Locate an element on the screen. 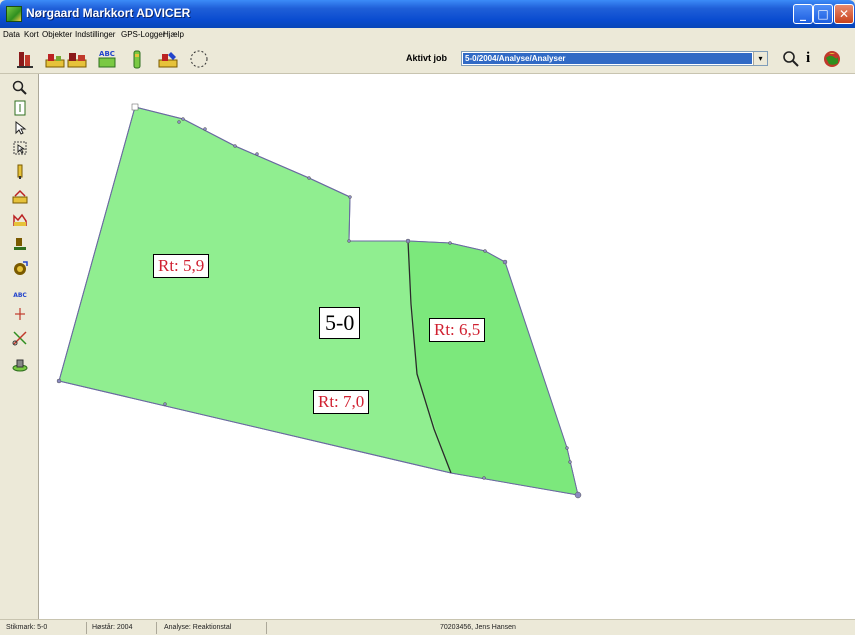  pin-icon is located at coordinates (20, 172).